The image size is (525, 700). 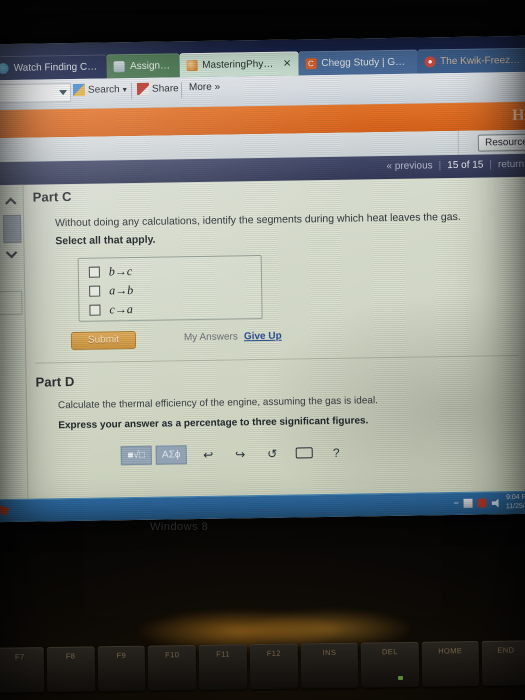 What do you see at coordinates (192, 65) in the screenshot?
I see `mastering-favicon` at bounding box center [192, 65].